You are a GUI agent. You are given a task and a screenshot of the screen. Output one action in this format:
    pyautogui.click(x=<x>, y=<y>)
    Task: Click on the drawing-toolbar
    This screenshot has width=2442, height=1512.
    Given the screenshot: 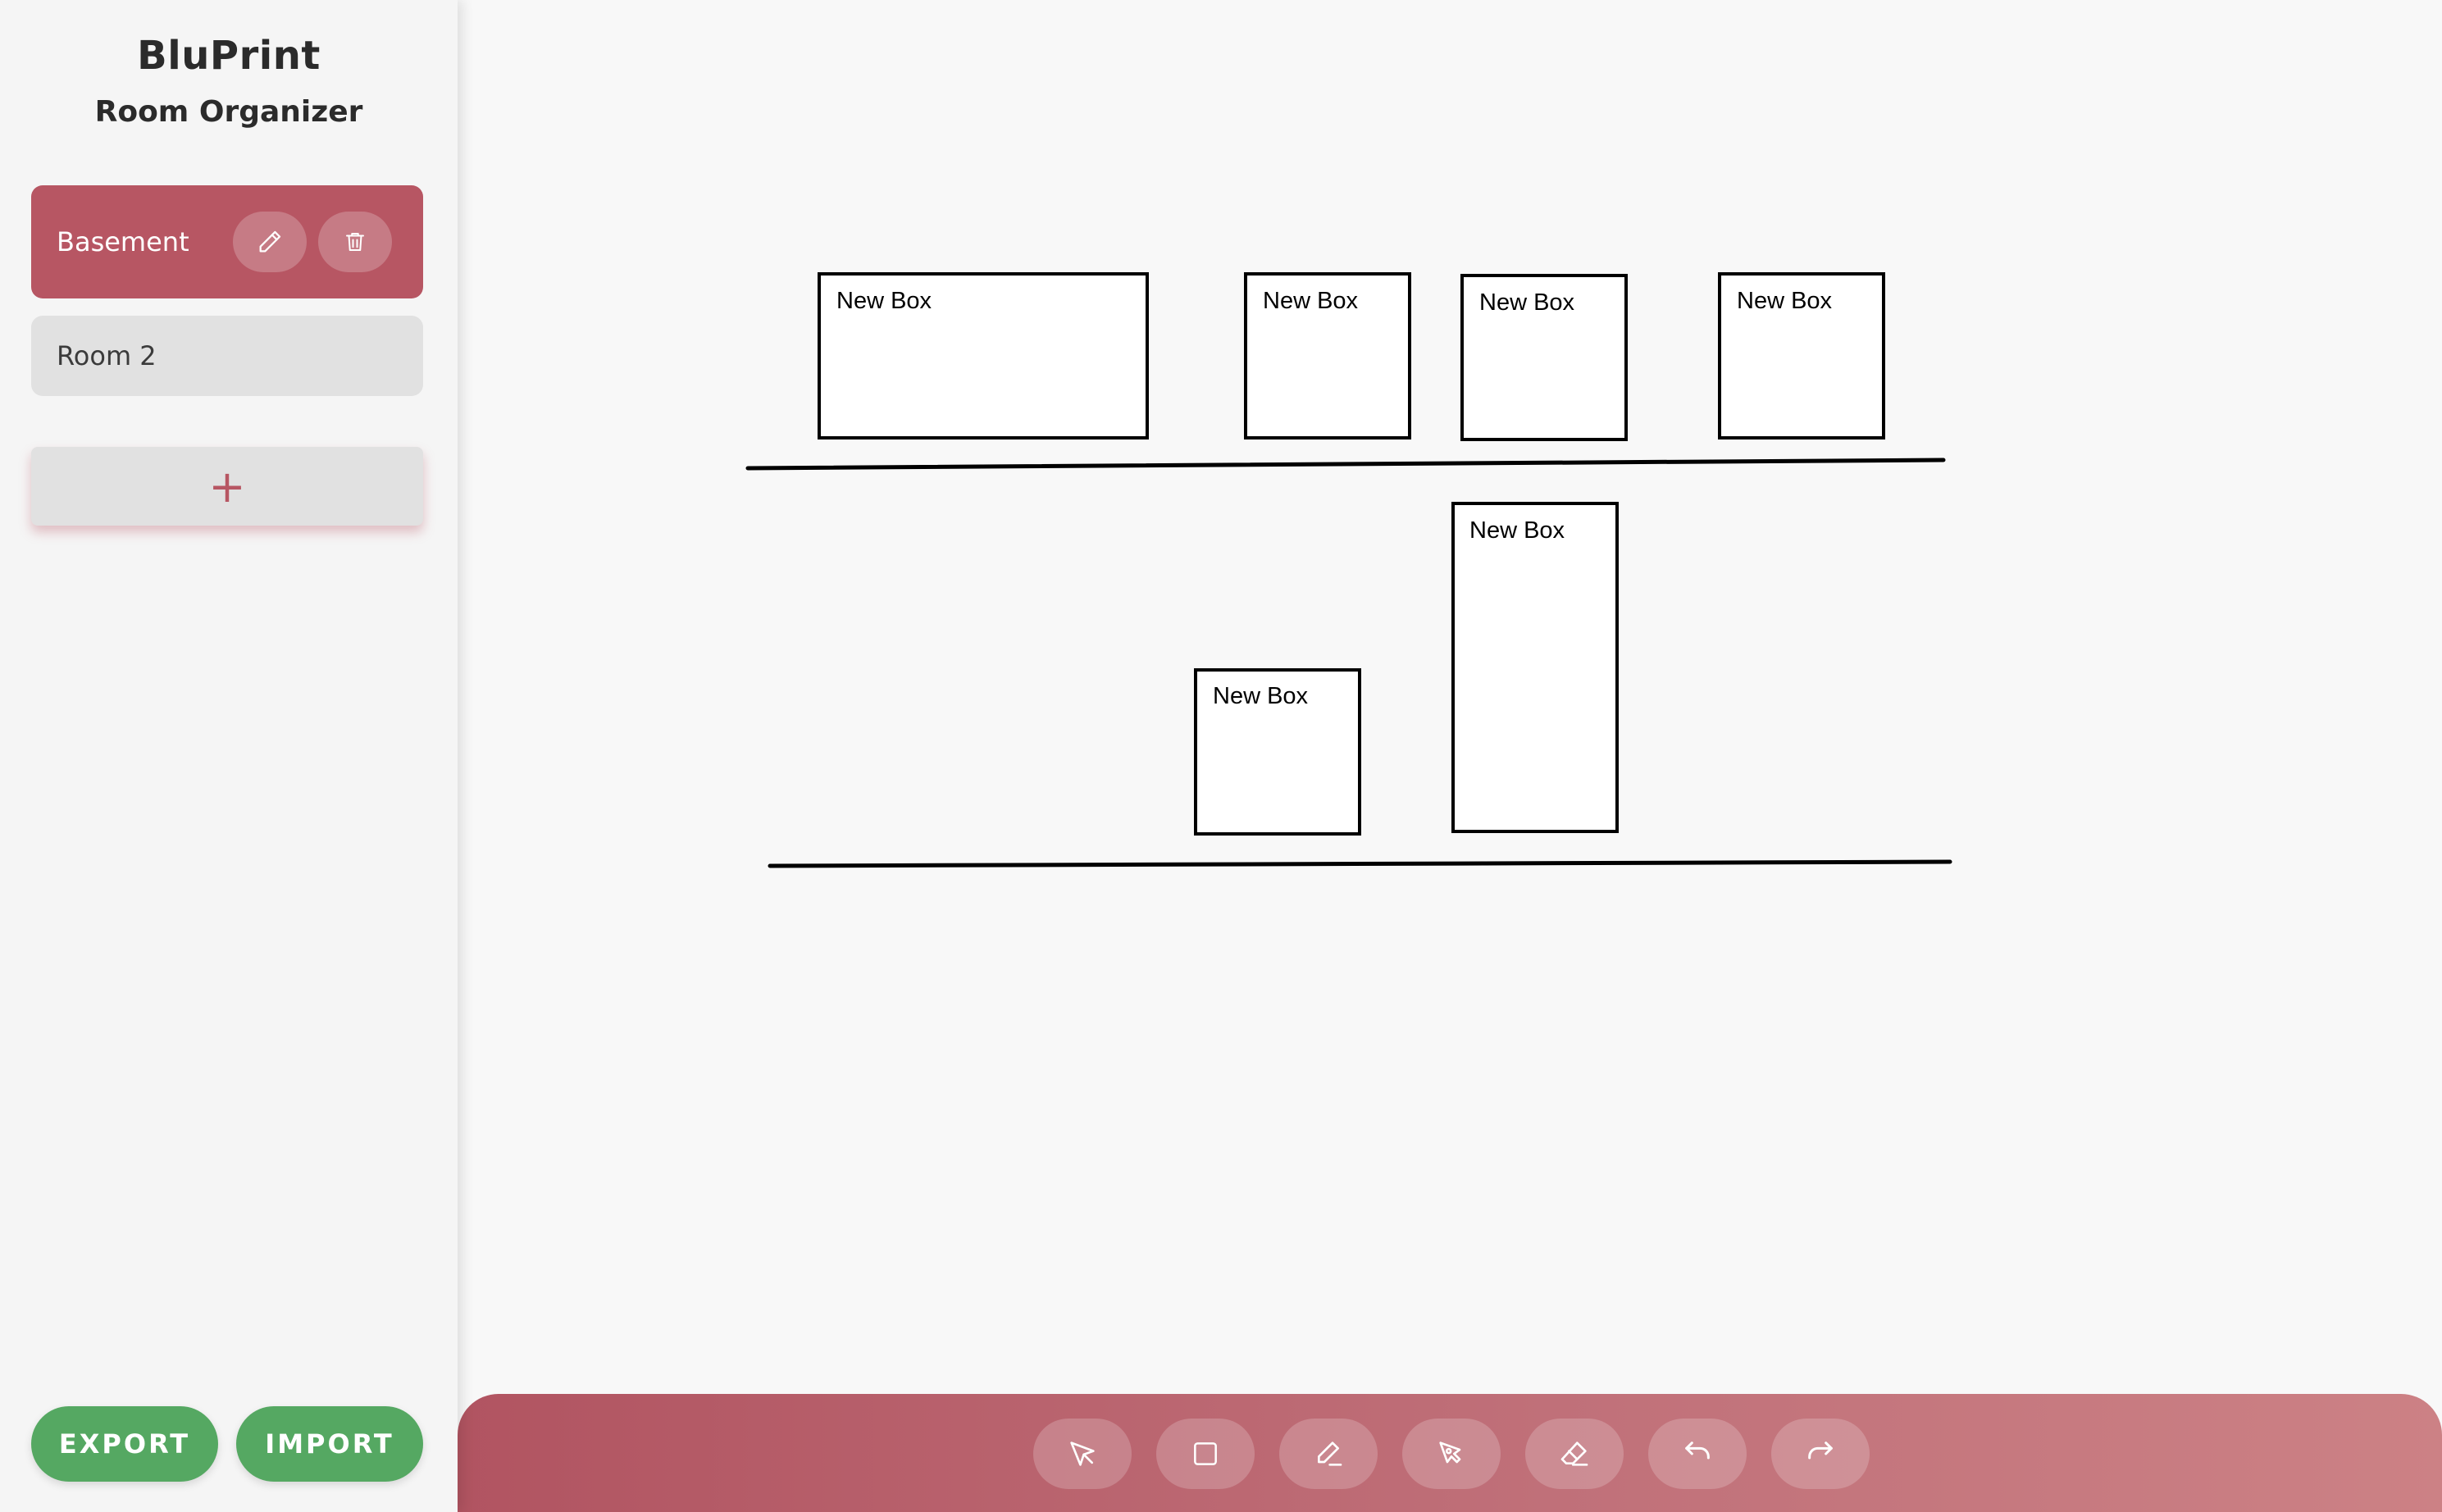 What is the action you would take?
    pyautogui.click(x=1450, y=1453)
    